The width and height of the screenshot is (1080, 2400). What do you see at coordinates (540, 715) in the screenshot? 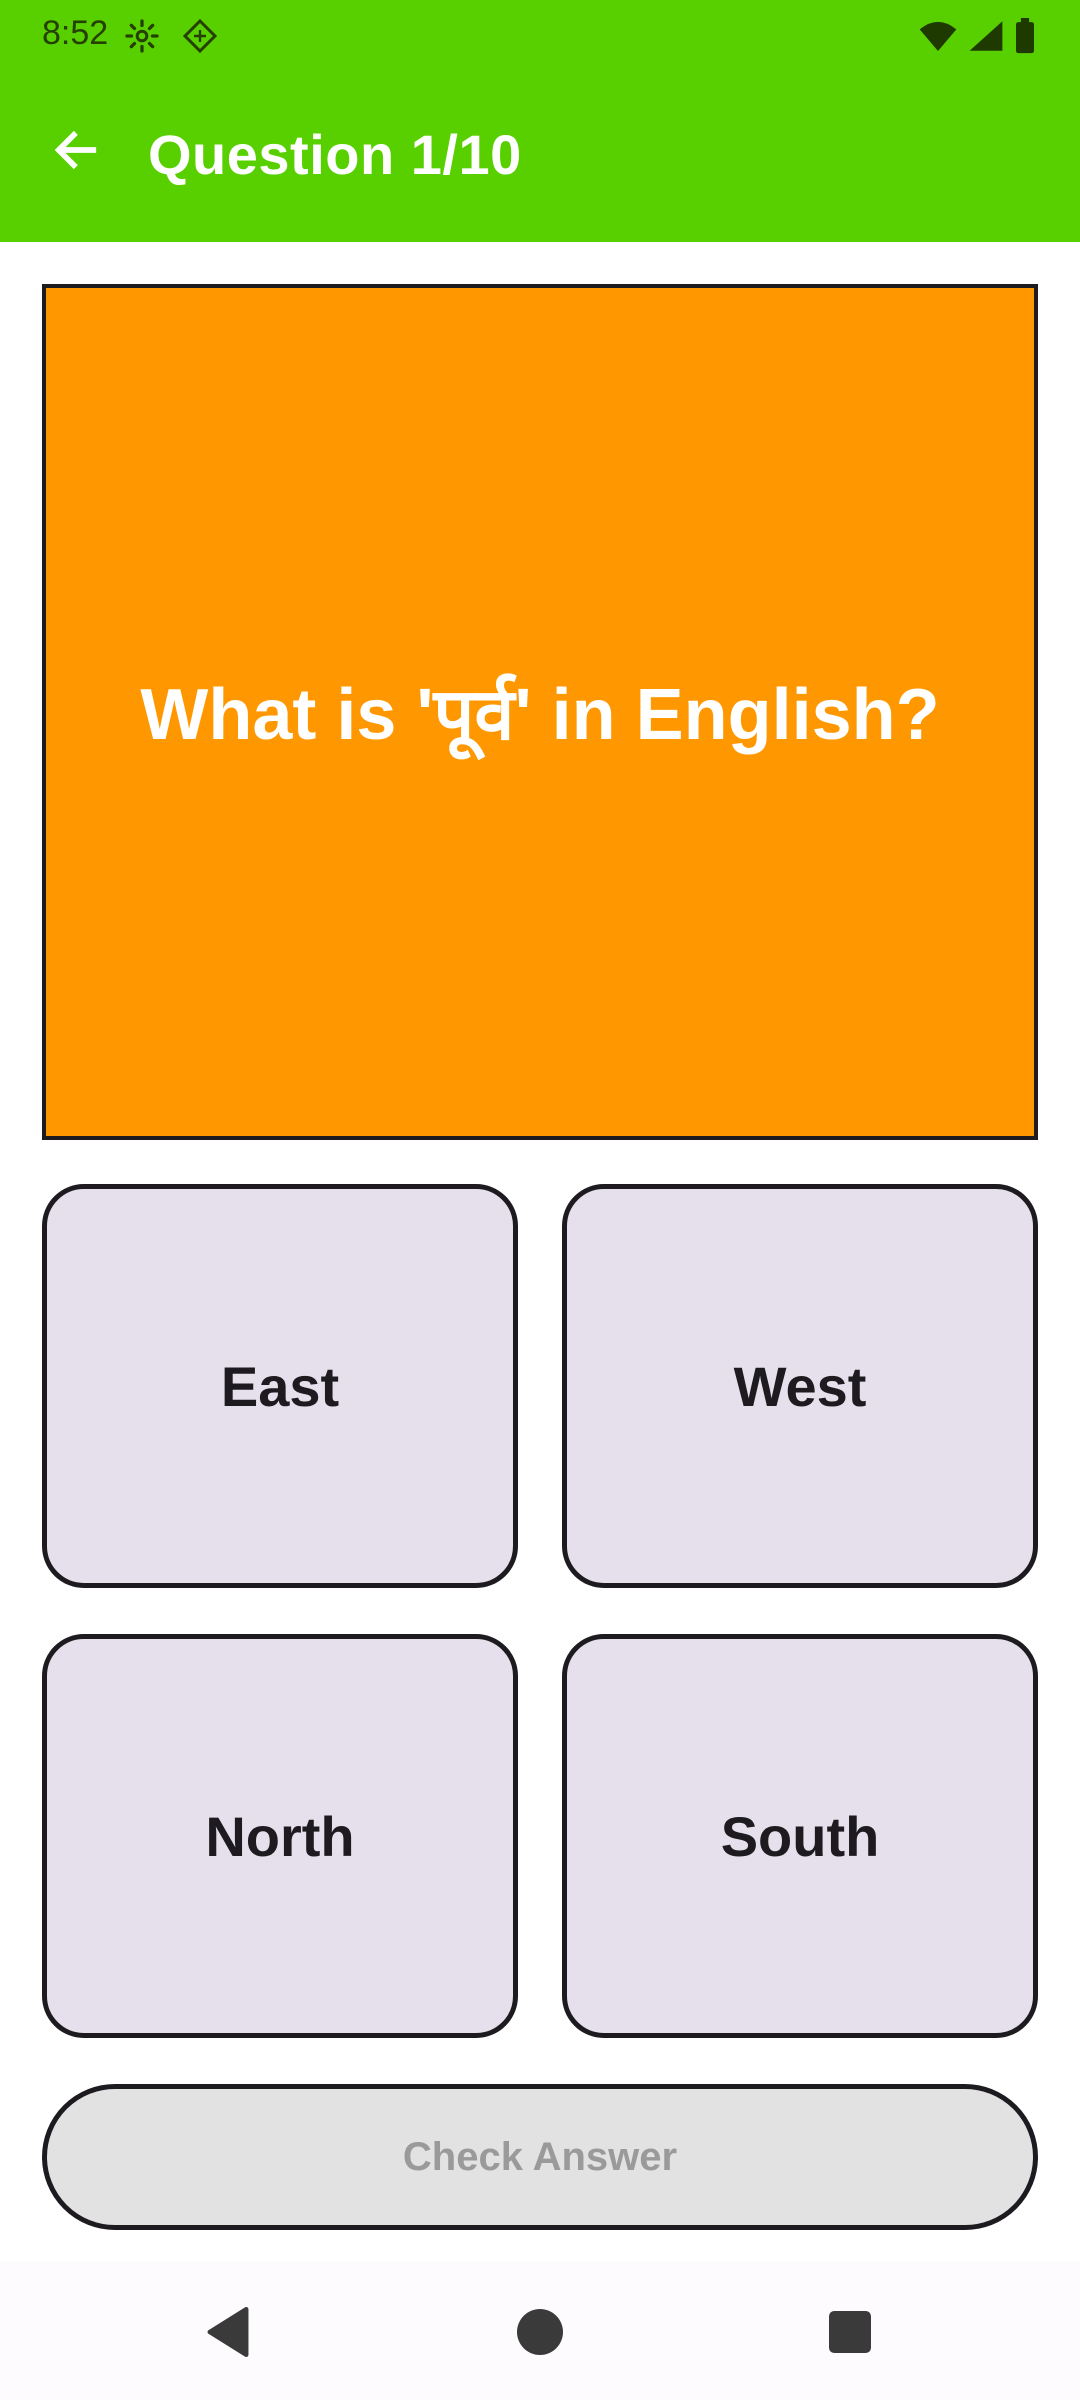
I see `question-text: What is 'पूर्व' in English?` at bounding box center [540, 715].